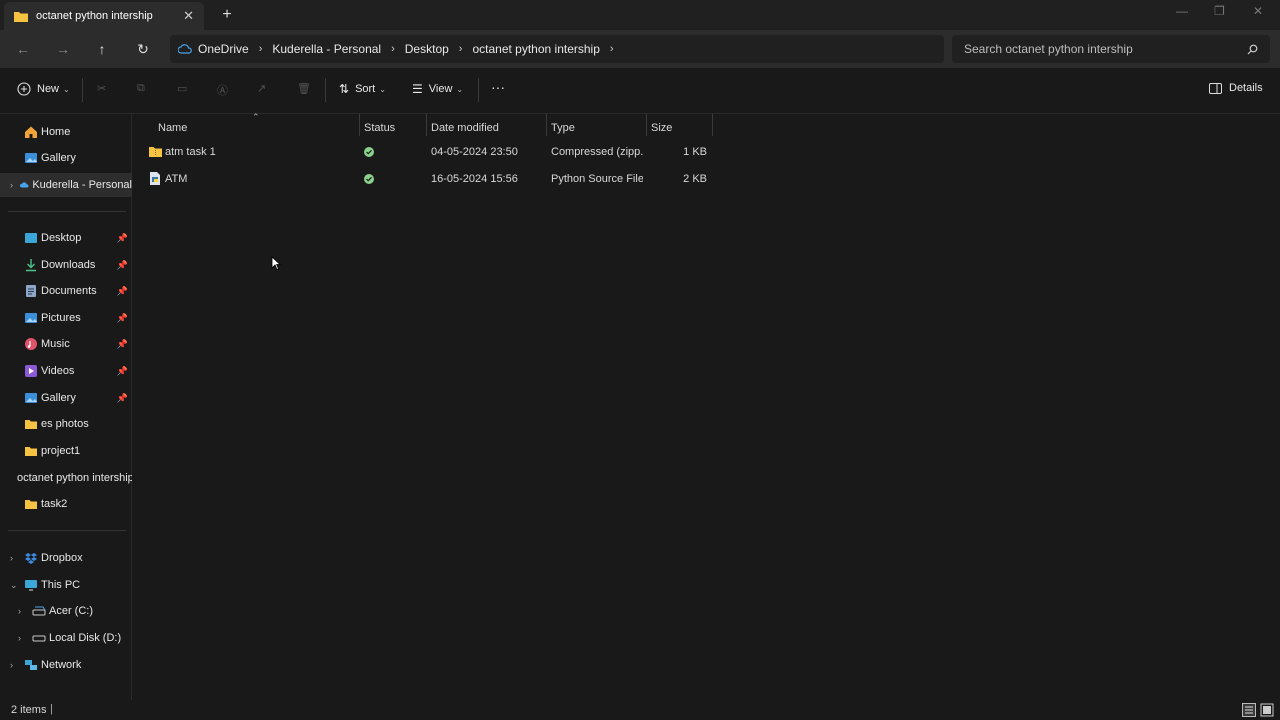  Describe the element at coordinates (661, 128) in the screenshot. I see `column-header-size: Size` at that location.